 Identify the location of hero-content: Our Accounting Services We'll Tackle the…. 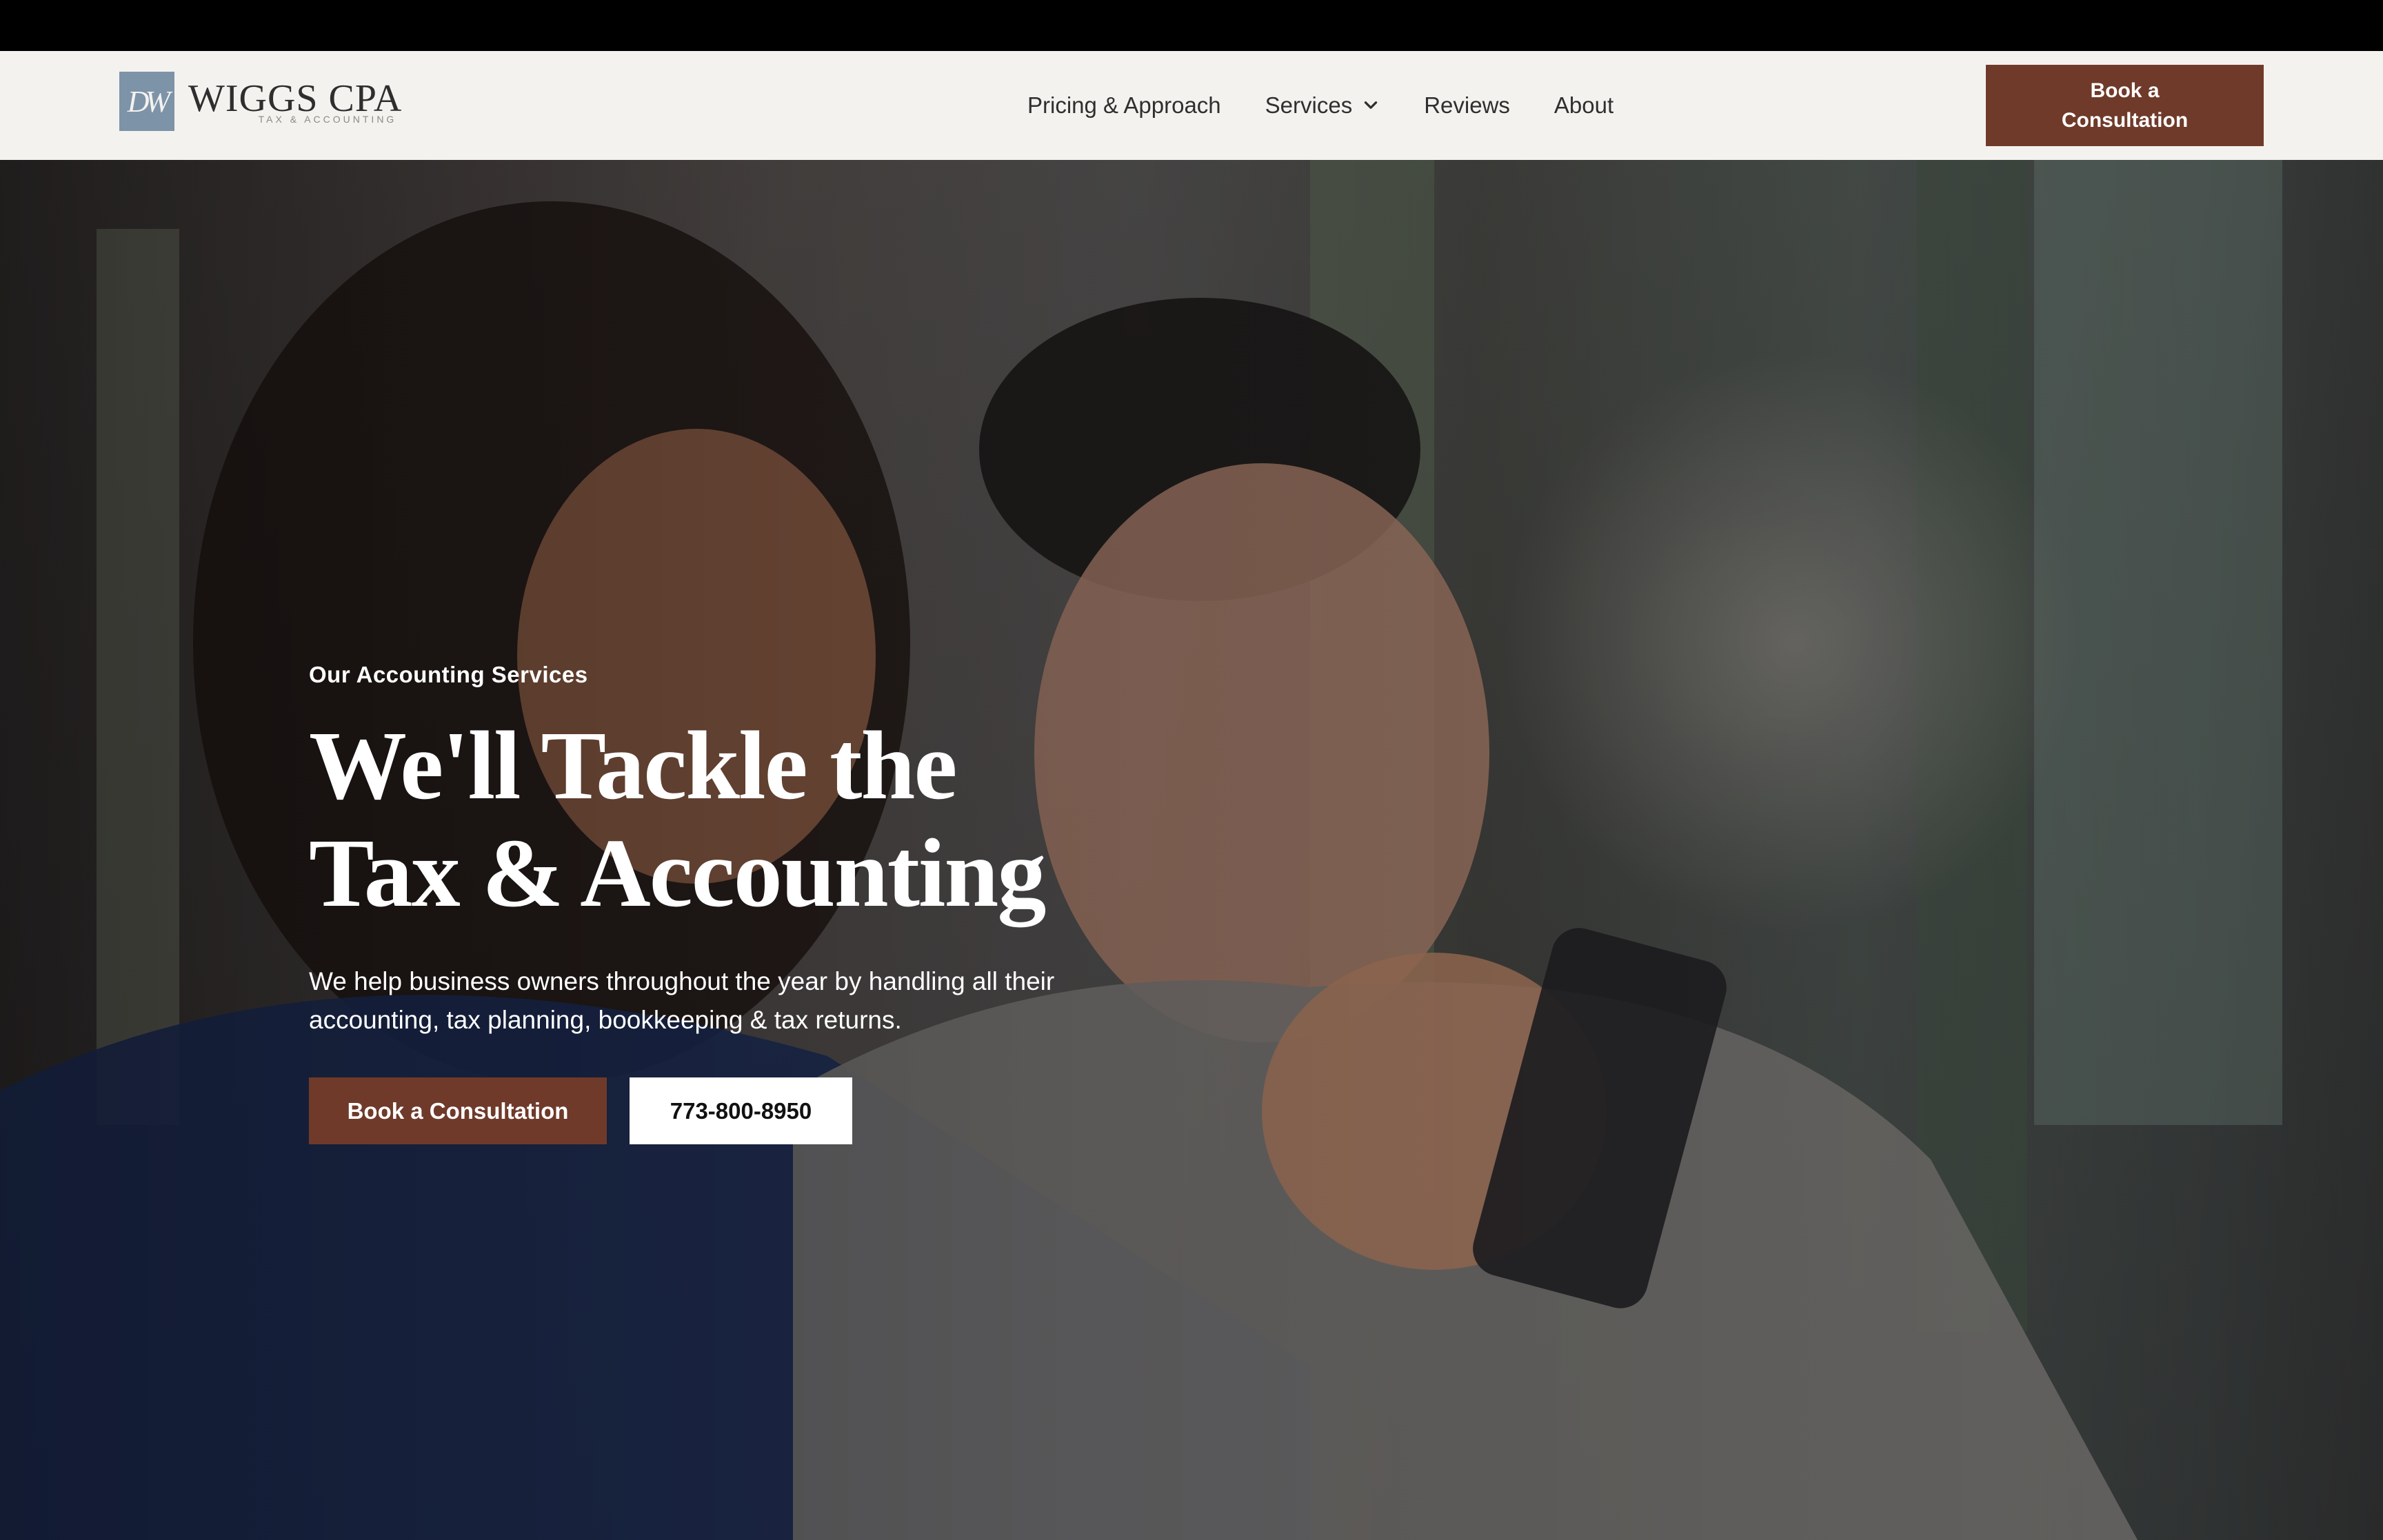
(757, 904).